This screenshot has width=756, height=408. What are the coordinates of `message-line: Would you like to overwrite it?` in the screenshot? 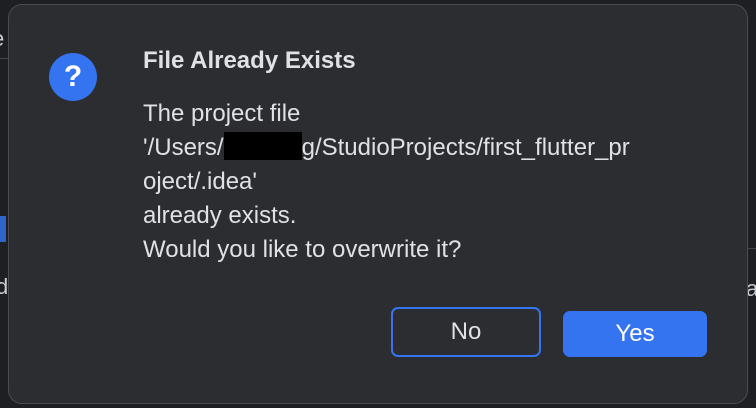 It's located at (302, 249).